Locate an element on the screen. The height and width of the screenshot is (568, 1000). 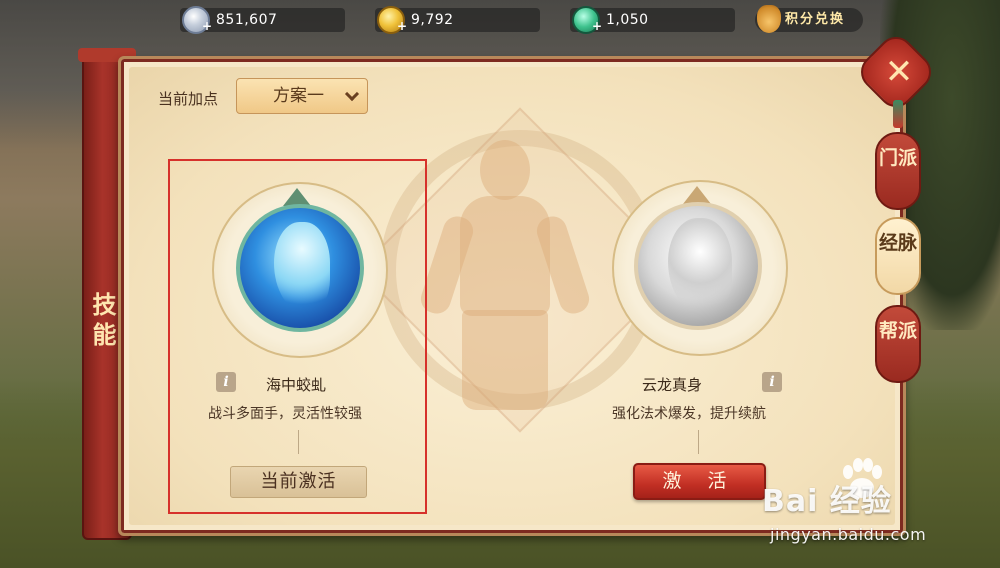
tab-sect: 门派 is located at coordinates (898, 171).